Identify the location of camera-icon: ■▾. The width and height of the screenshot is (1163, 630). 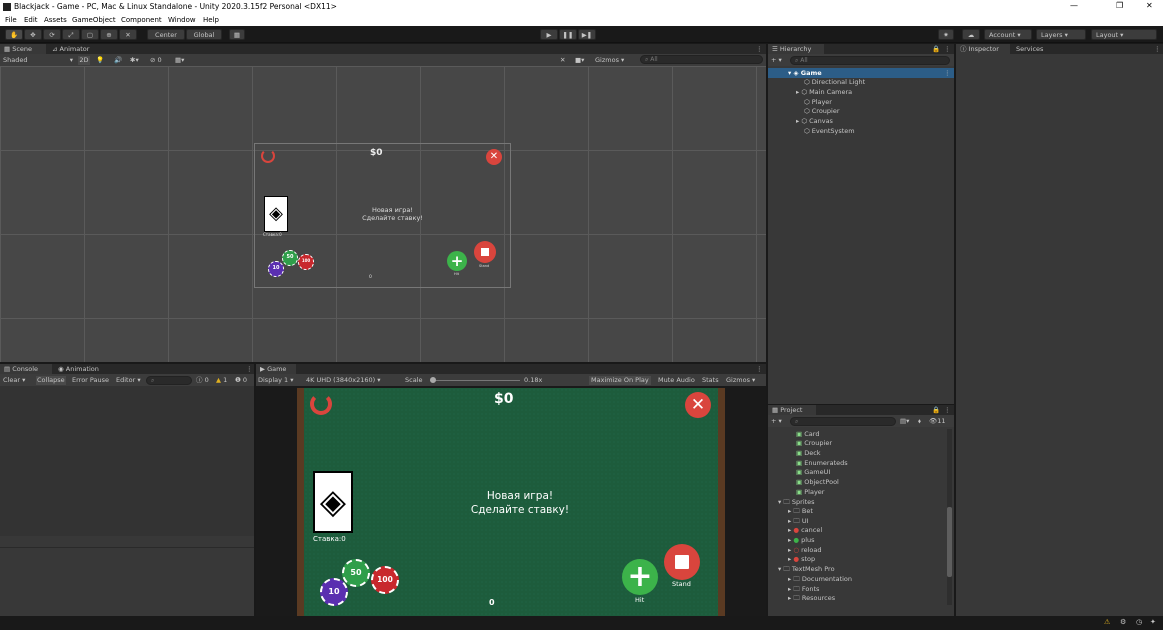
(579, 60).